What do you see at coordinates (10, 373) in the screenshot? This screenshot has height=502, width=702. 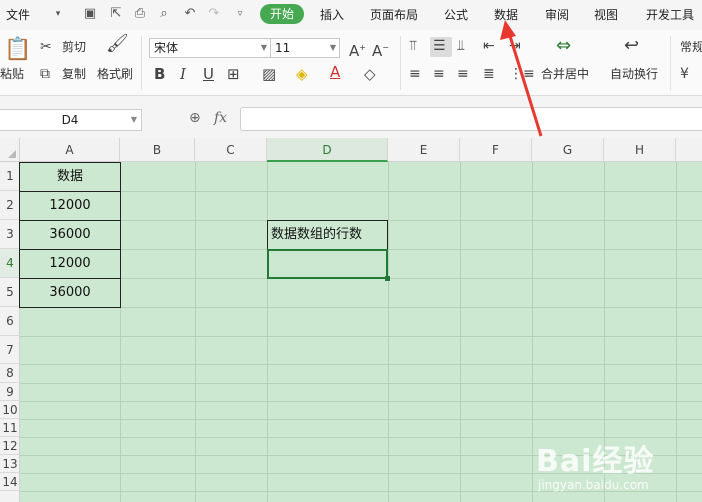 I see `row-header: 8` at bounding box center [10, 373].